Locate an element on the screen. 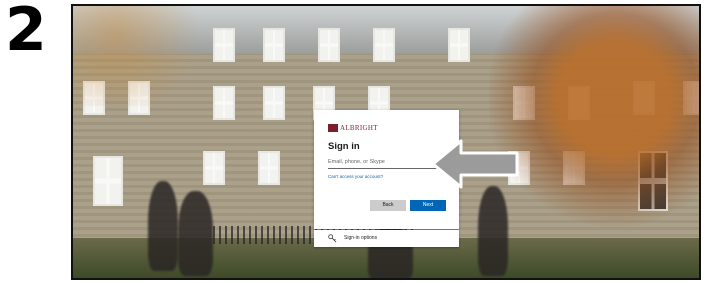  signin-options-label: Sign-in options is located at coordinates (361, 238).